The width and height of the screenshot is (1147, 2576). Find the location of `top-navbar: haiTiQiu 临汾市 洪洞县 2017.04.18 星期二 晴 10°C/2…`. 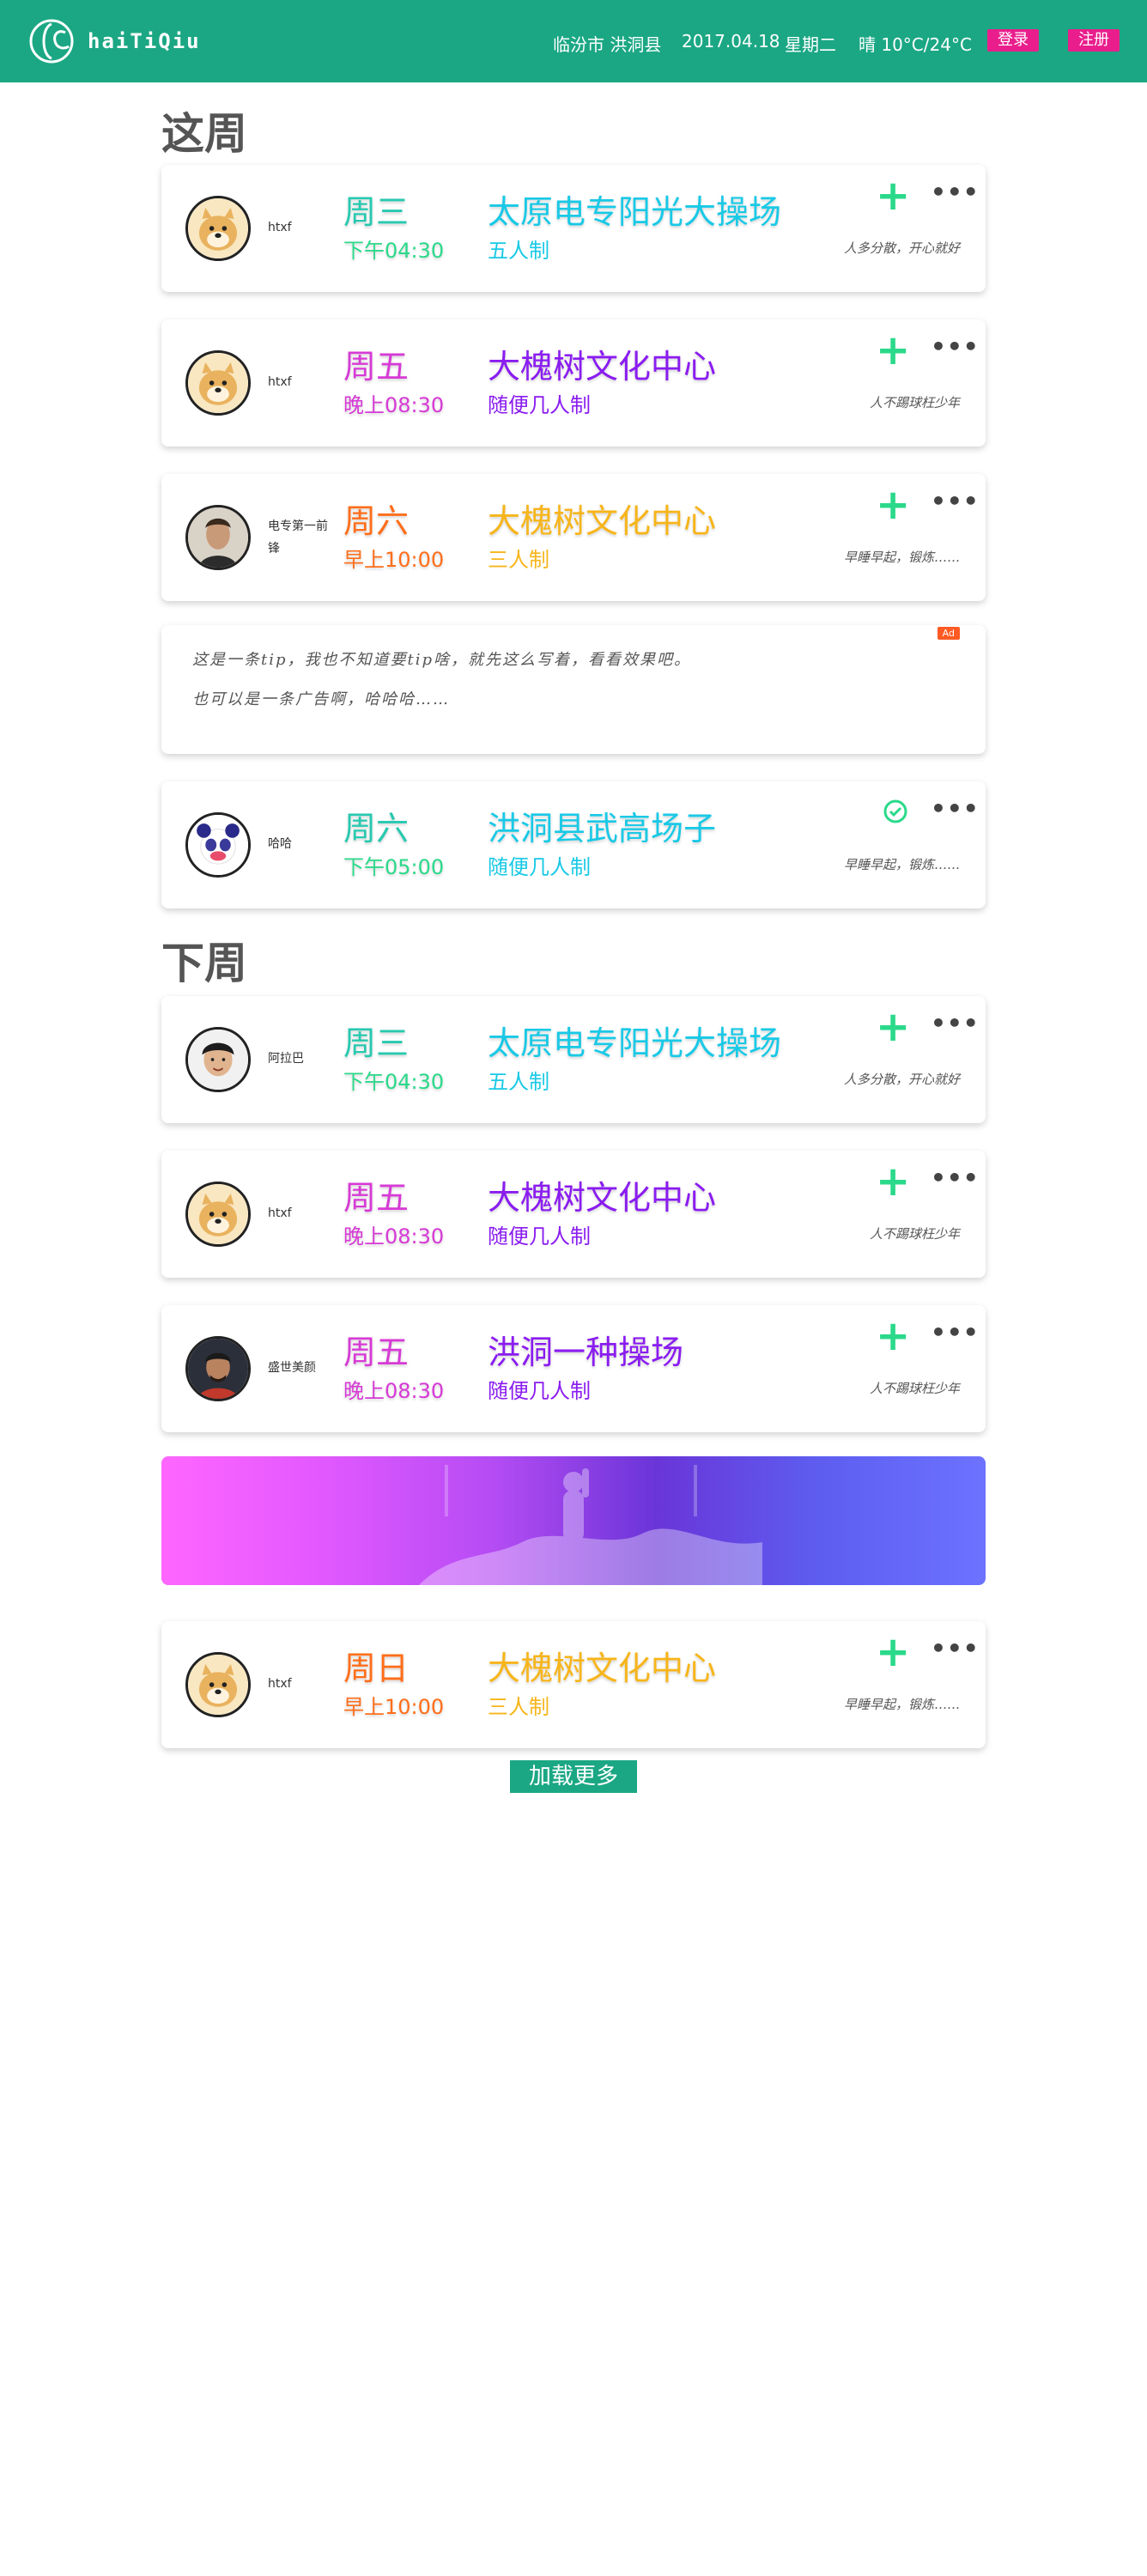

top-navbar: haiTiQiu 临汾市 洪洞县 2017.04.18 星期二 晴 10°C/2… is located at coordinates (573, 41).